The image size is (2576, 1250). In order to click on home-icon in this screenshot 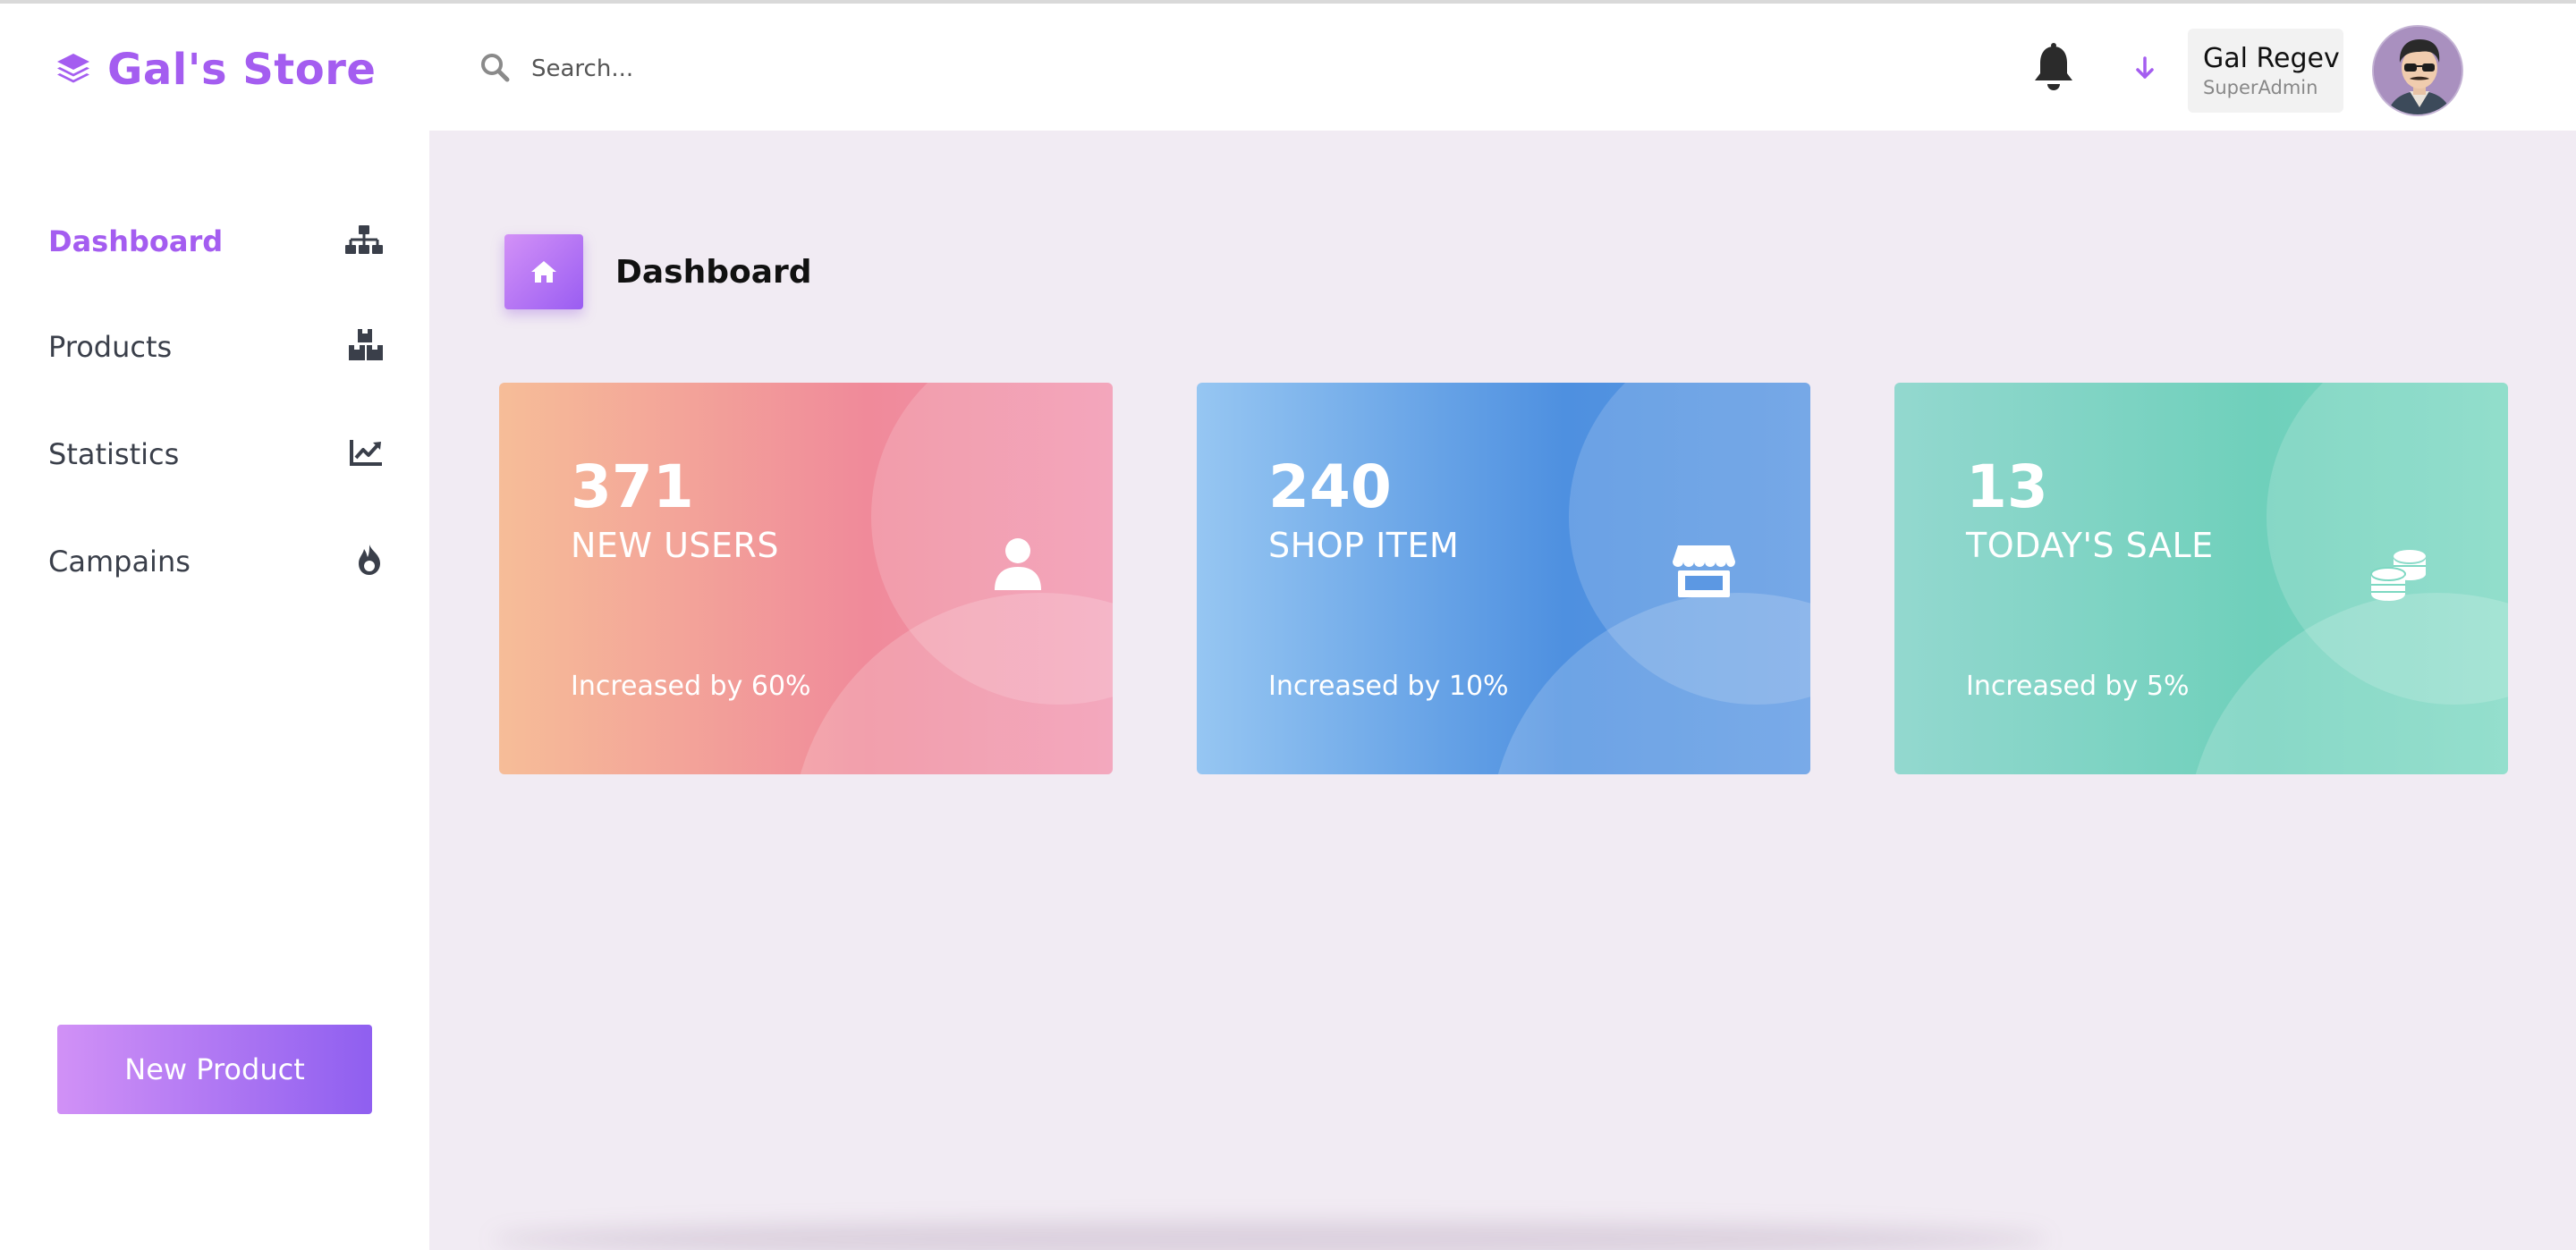, I will do `click(543, 271)`.